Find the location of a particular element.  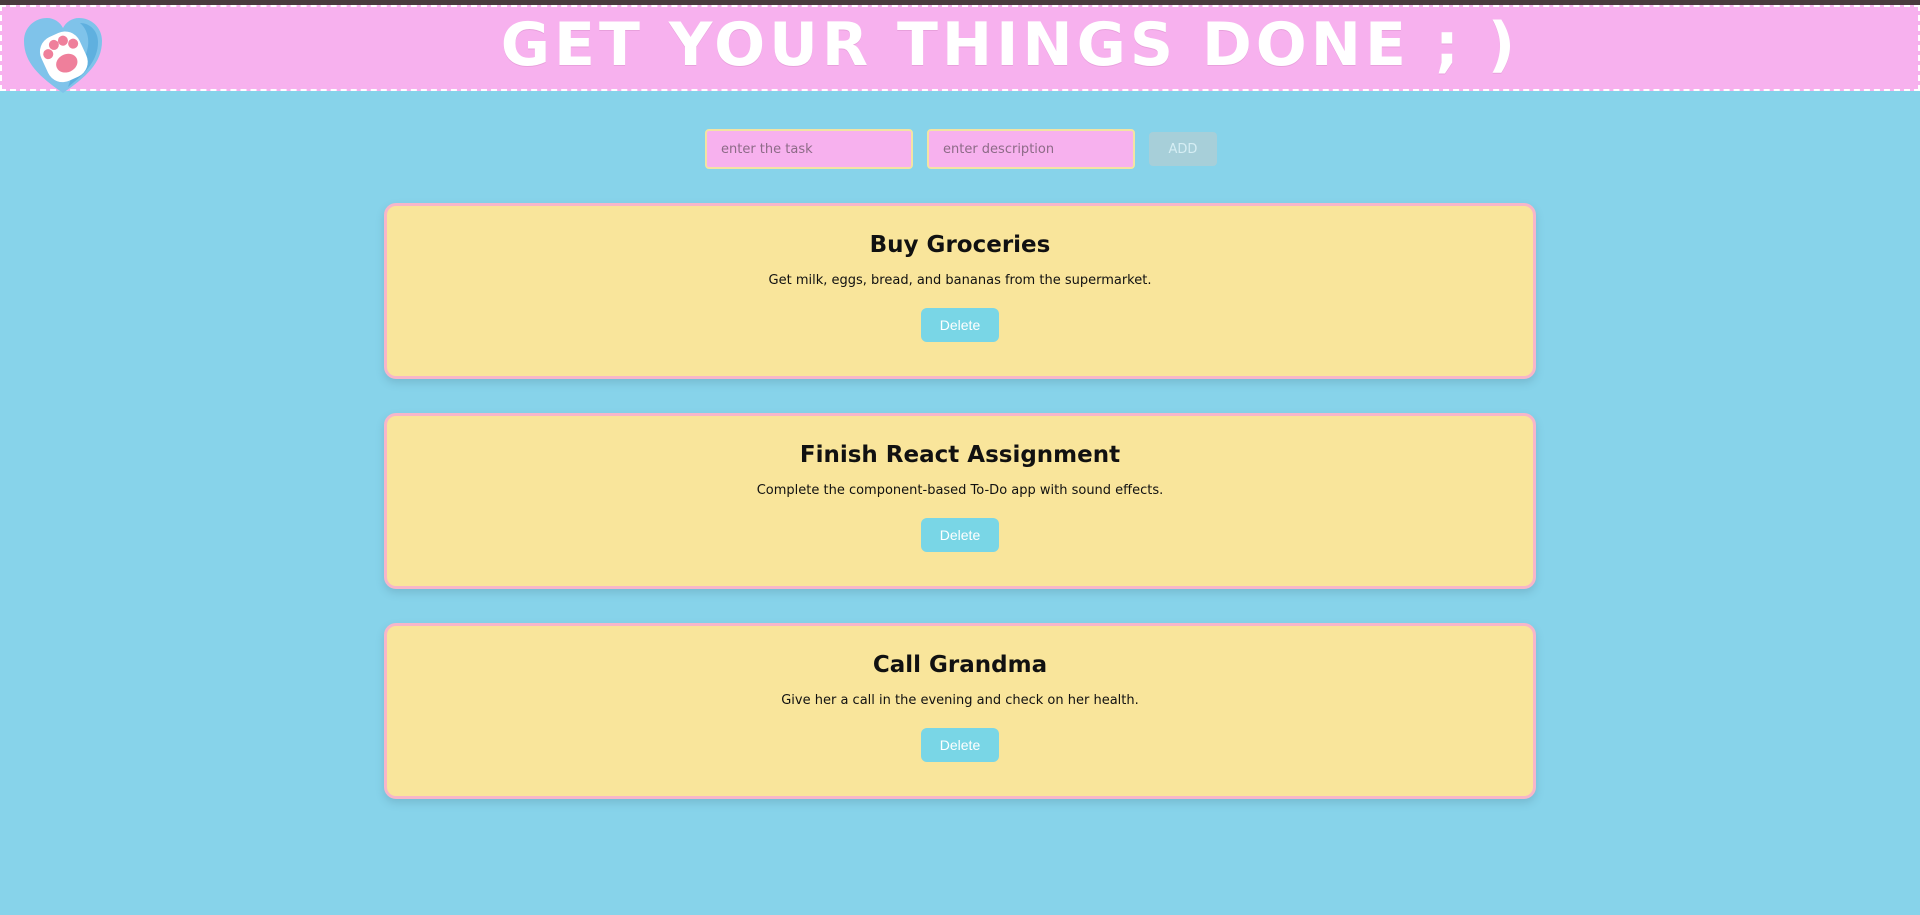

add-button: ADD is located at coordinates (1183, 149).